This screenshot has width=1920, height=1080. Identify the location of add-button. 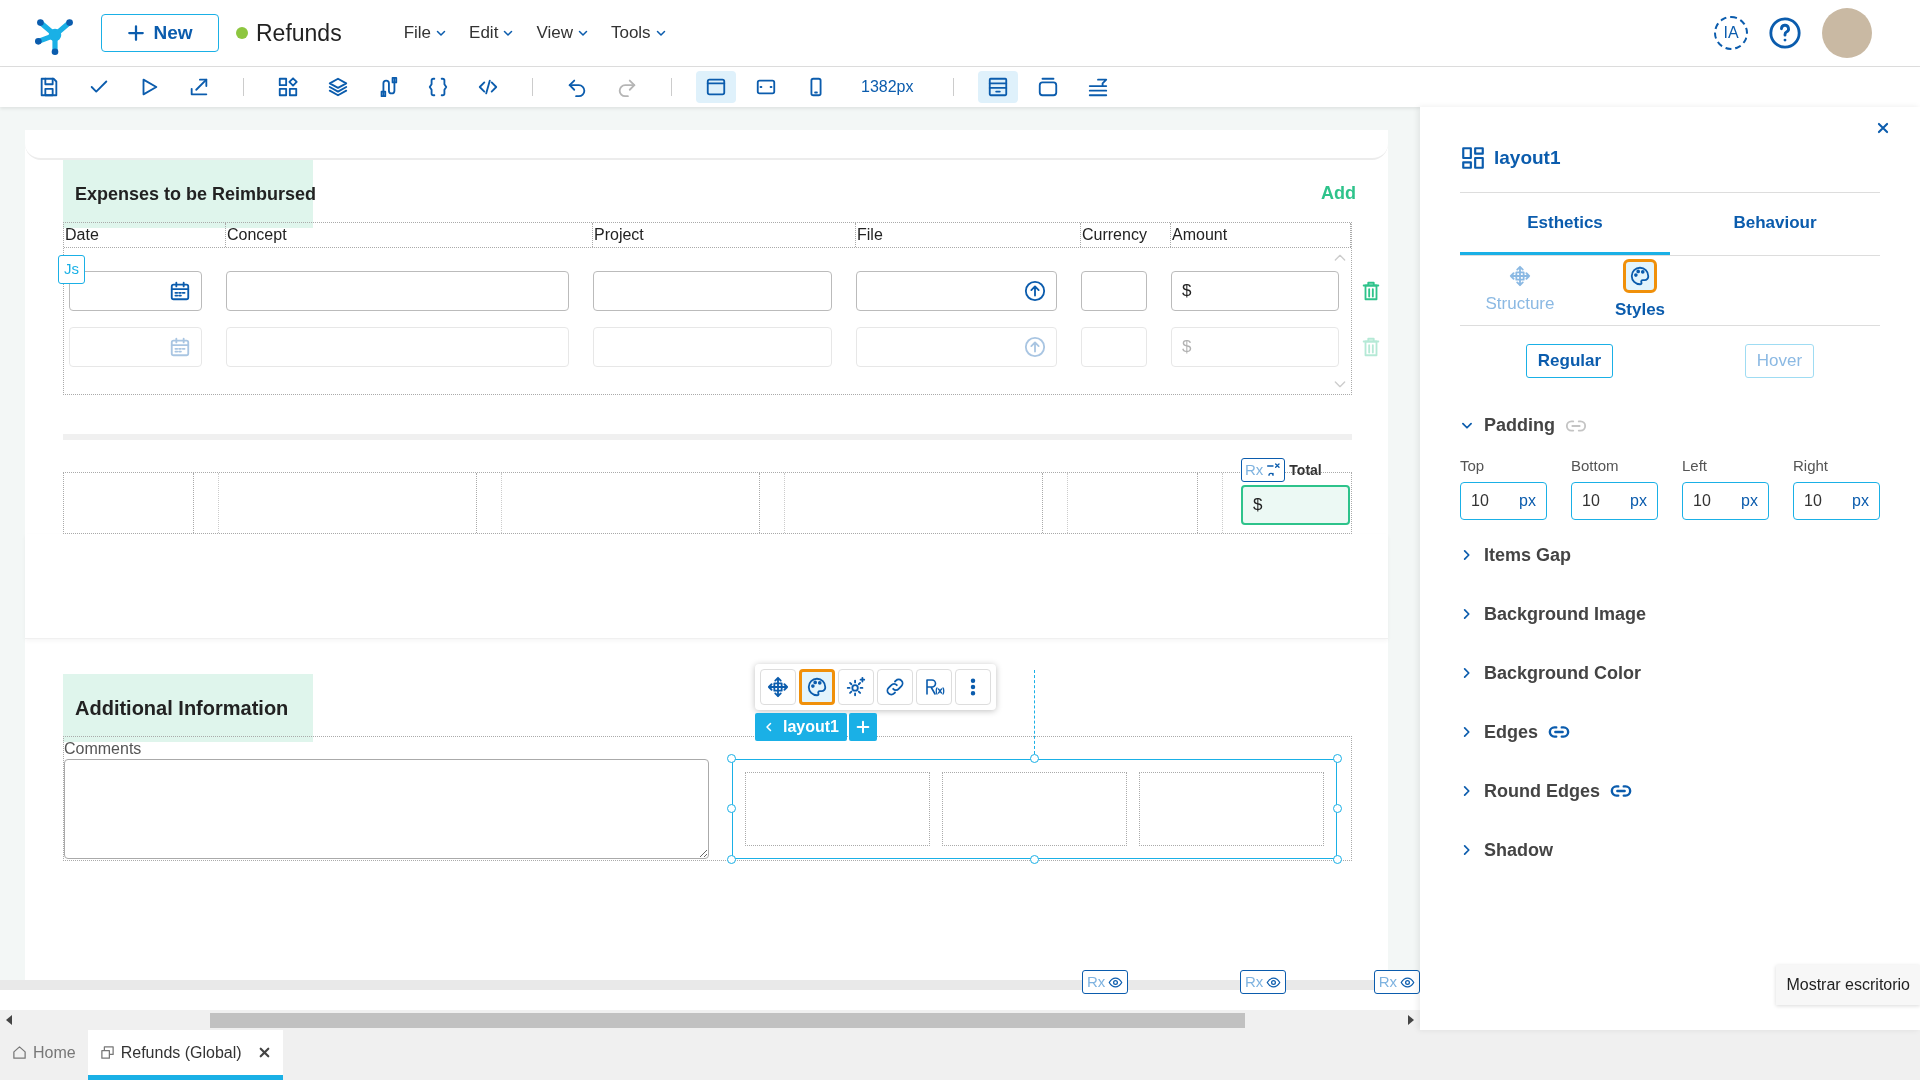
(863, 727).